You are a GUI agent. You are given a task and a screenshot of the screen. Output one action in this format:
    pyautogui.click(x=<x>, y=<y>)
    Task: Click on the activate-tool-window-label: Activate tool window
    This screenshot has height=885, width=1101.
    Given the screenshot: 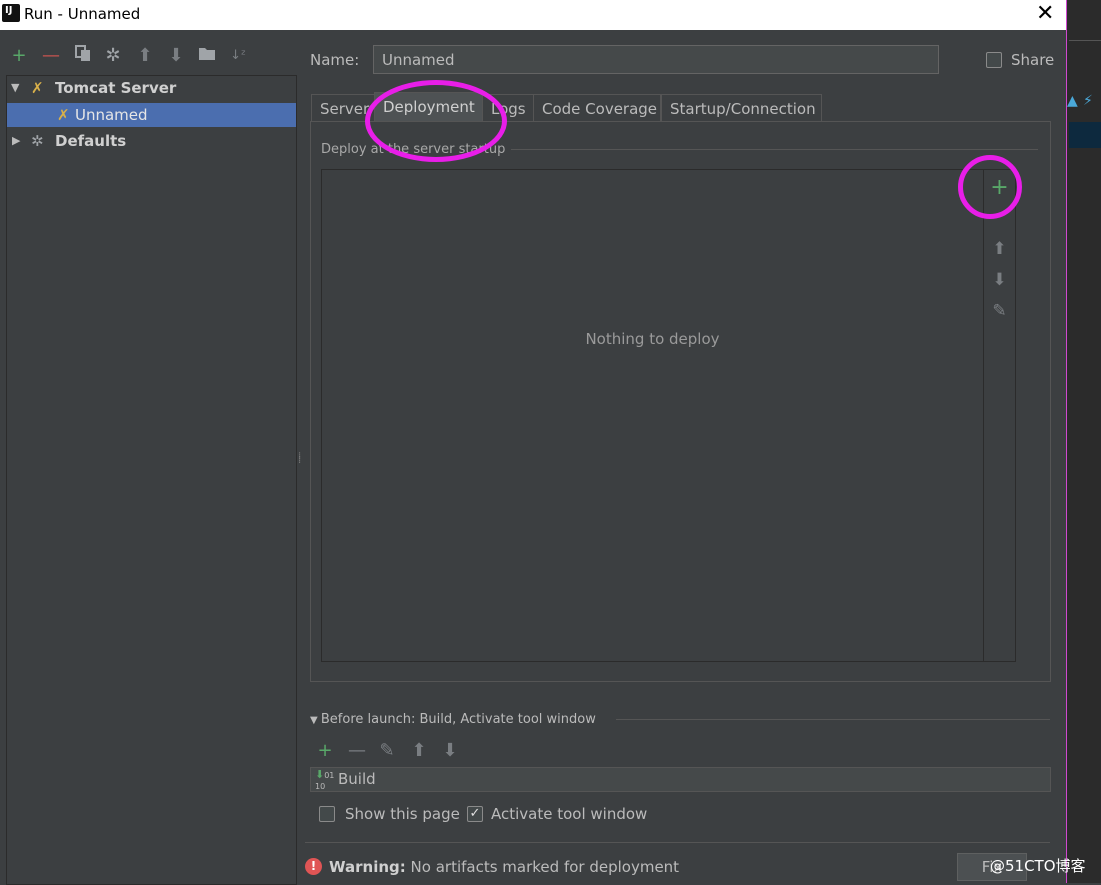 What is the action you would take?
    pyautogui.click(x=569, y=814)
    